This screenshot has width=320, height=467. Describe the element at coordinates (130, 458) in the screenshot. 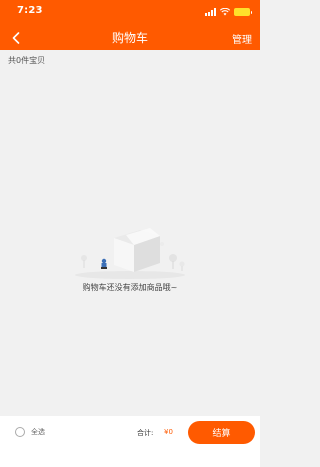

I see `bottom-safe-area` at that location.